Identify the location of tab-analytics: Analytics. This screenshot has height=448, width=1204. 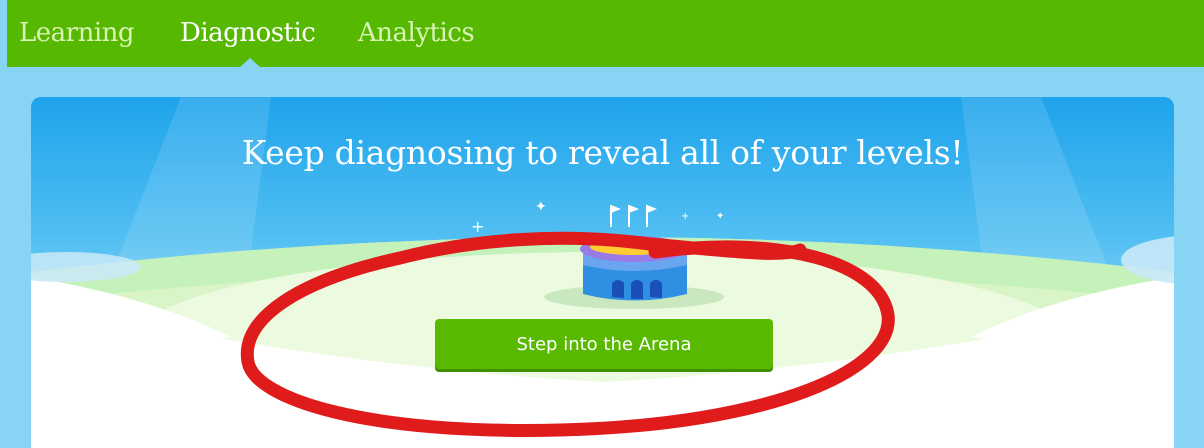
(416, 38).